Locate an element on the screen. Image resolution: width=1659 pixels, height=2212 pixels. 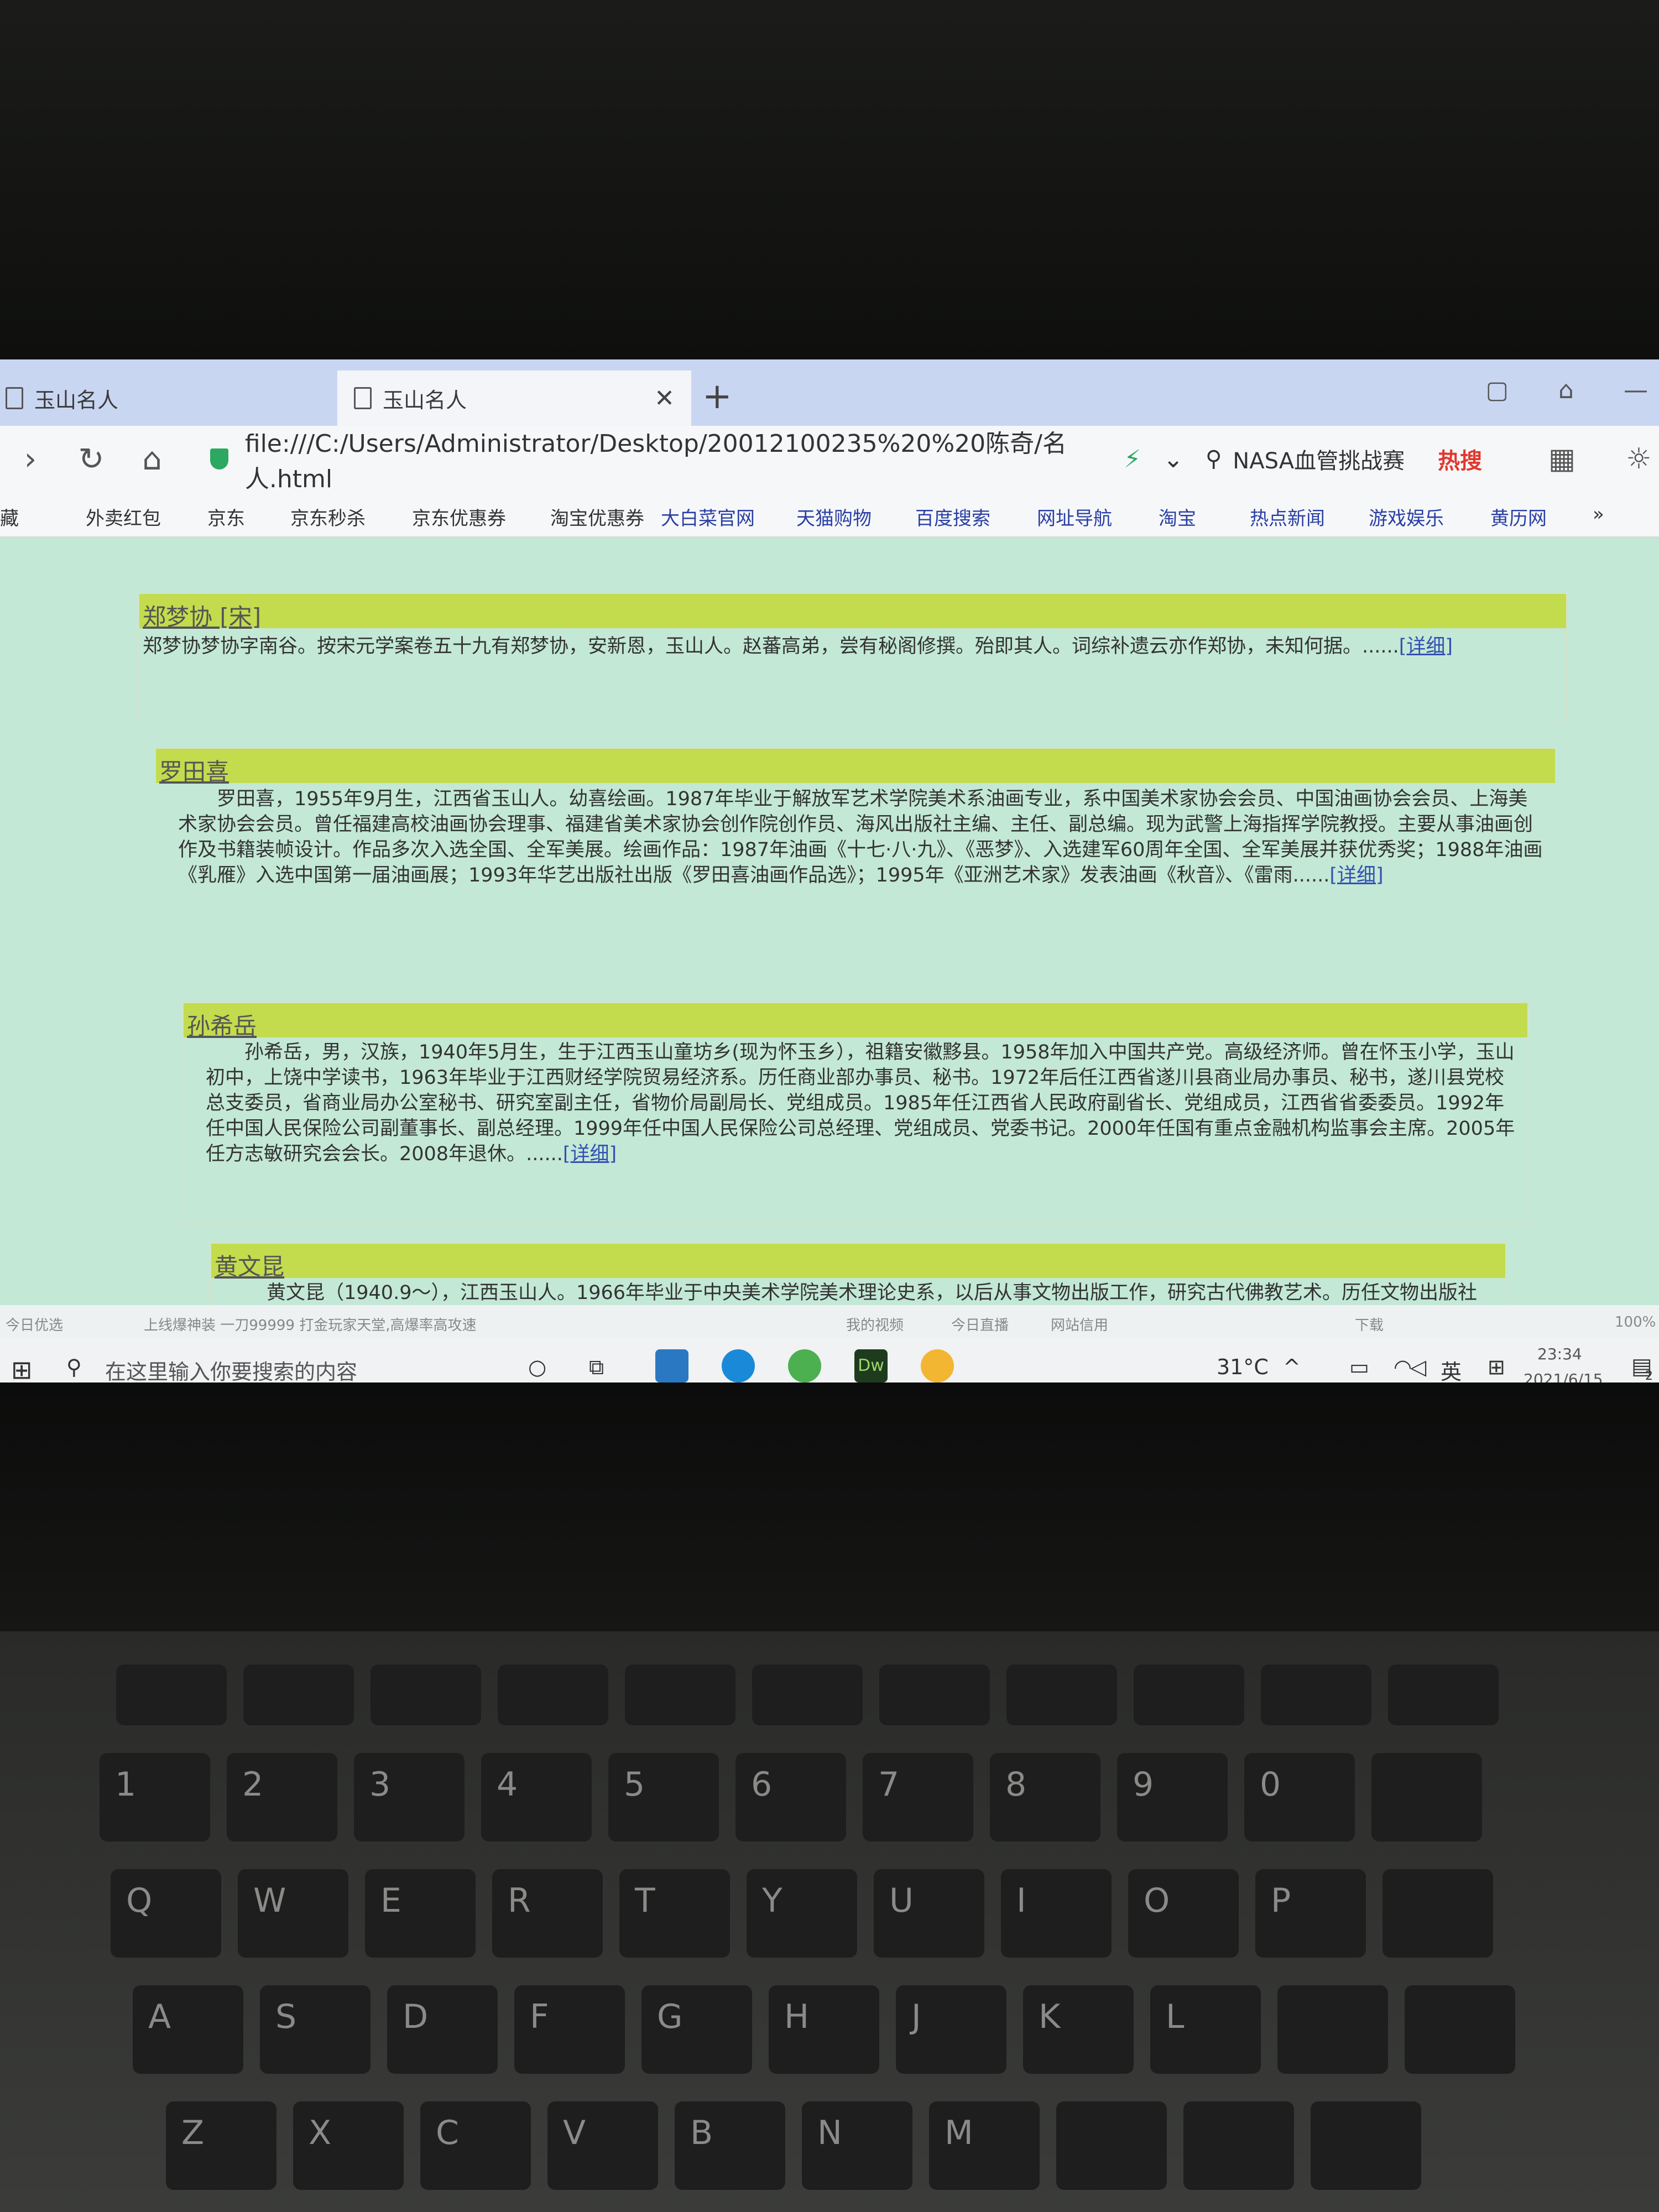
bookmark-item: 淘宝 is located at coordinates (1177, 516).